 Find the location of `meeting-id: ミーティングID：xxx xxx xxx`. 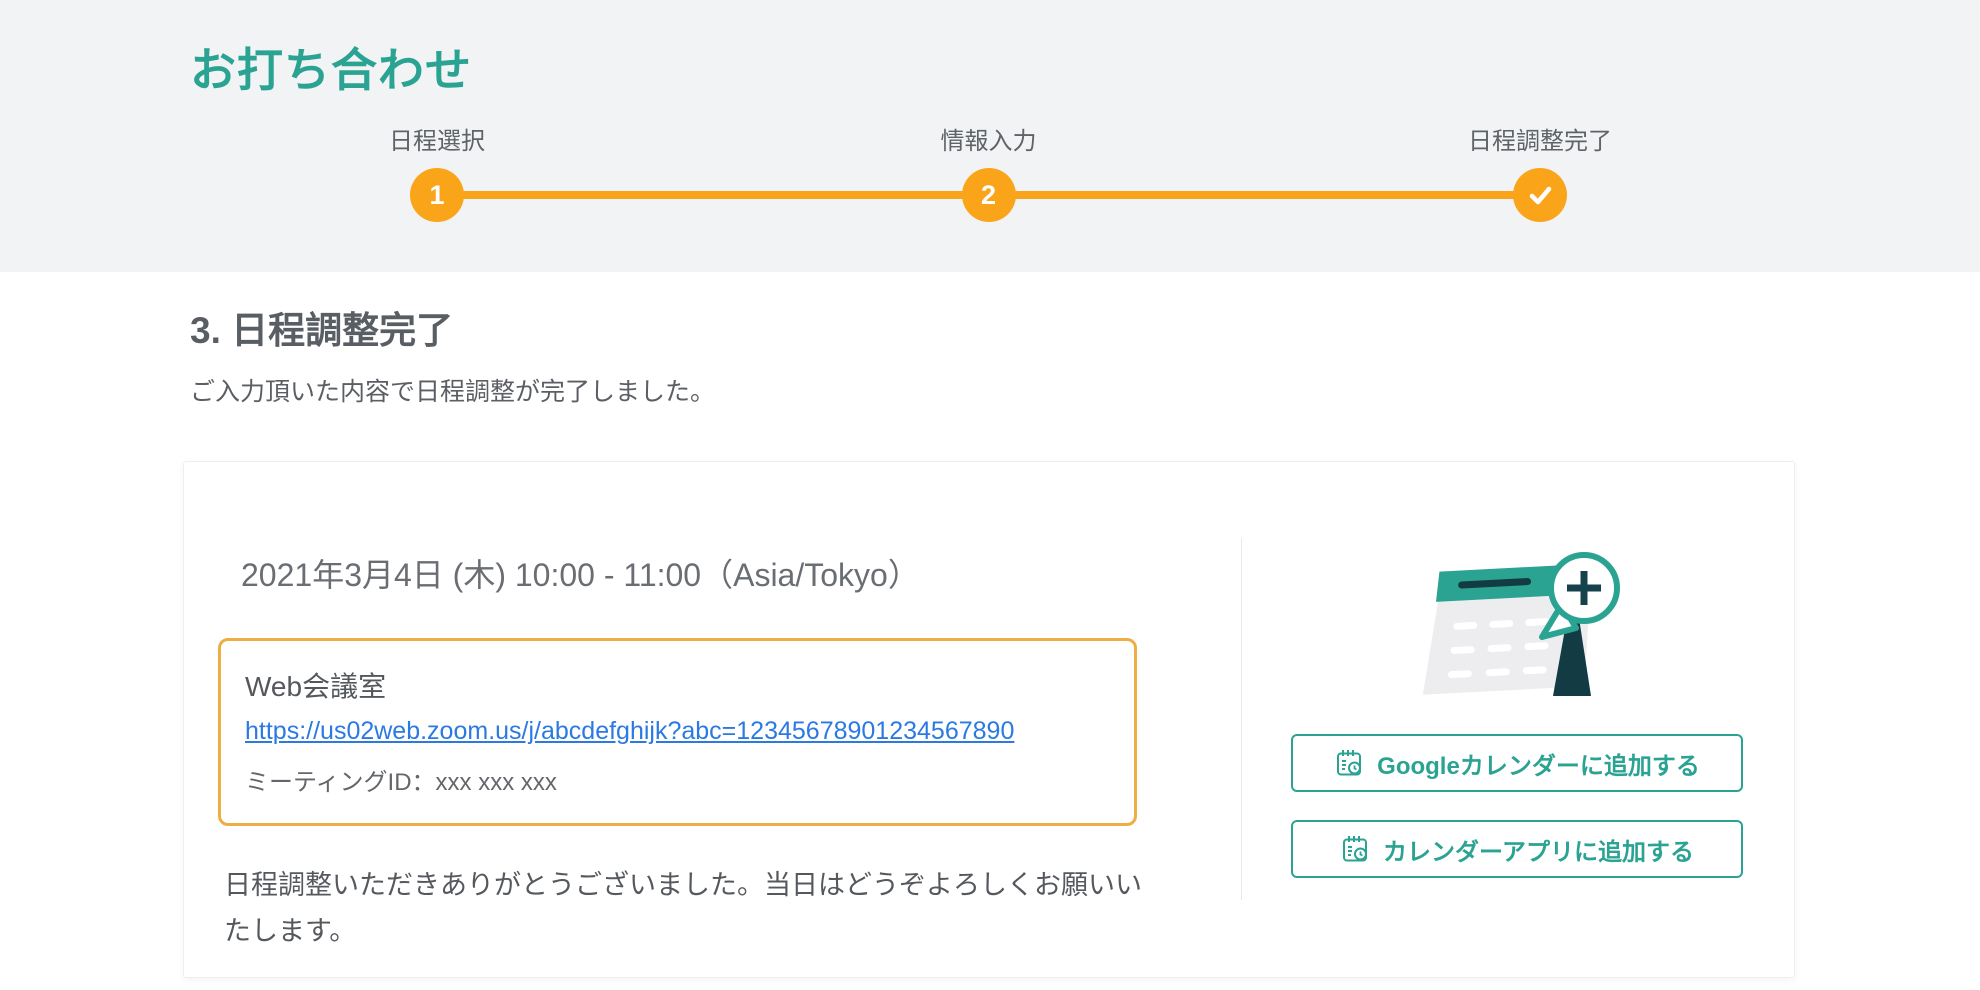

meeting-id: ミーティングID：xxx xxx xxx is located at coordinates (401, 782).